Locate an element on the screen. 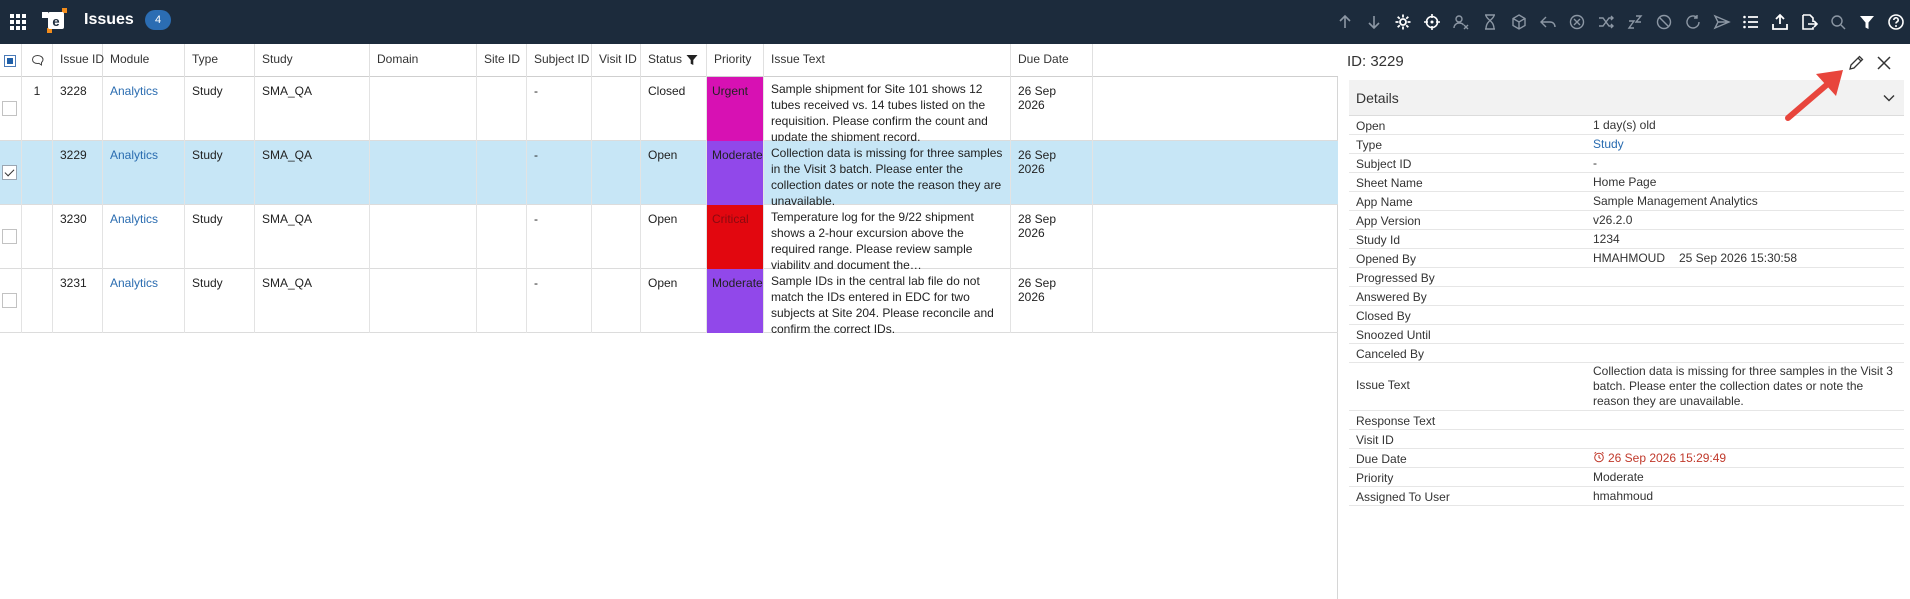  select-all-cell is located at coordinates (11, 60).